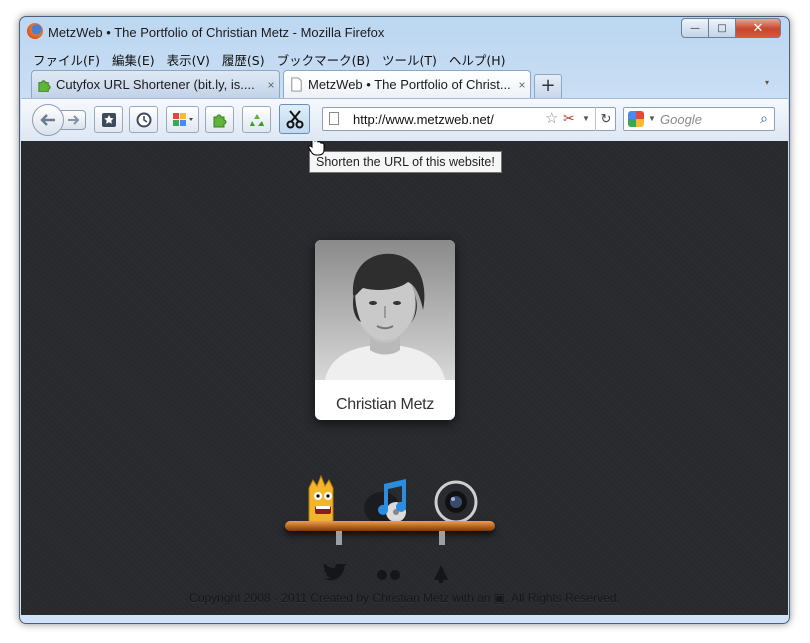  I want to click on back-arrow-icon, so click(47, 120).